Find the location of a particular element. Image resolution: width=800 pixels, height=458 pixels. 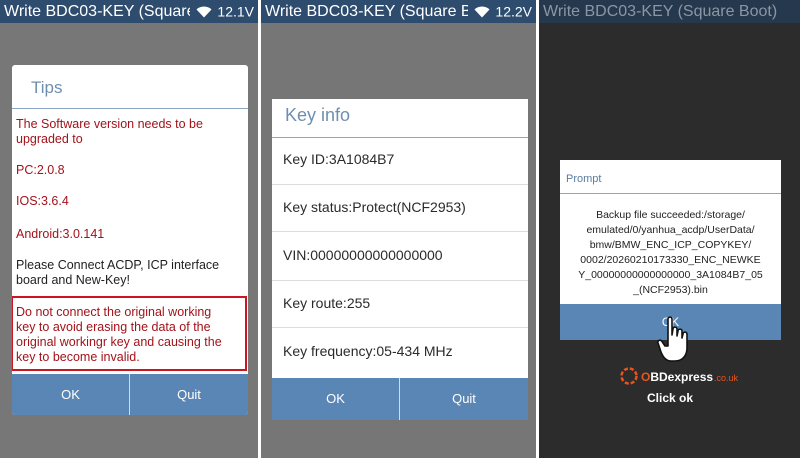

status-area: 12.2V is located at coordinates (502, 11).